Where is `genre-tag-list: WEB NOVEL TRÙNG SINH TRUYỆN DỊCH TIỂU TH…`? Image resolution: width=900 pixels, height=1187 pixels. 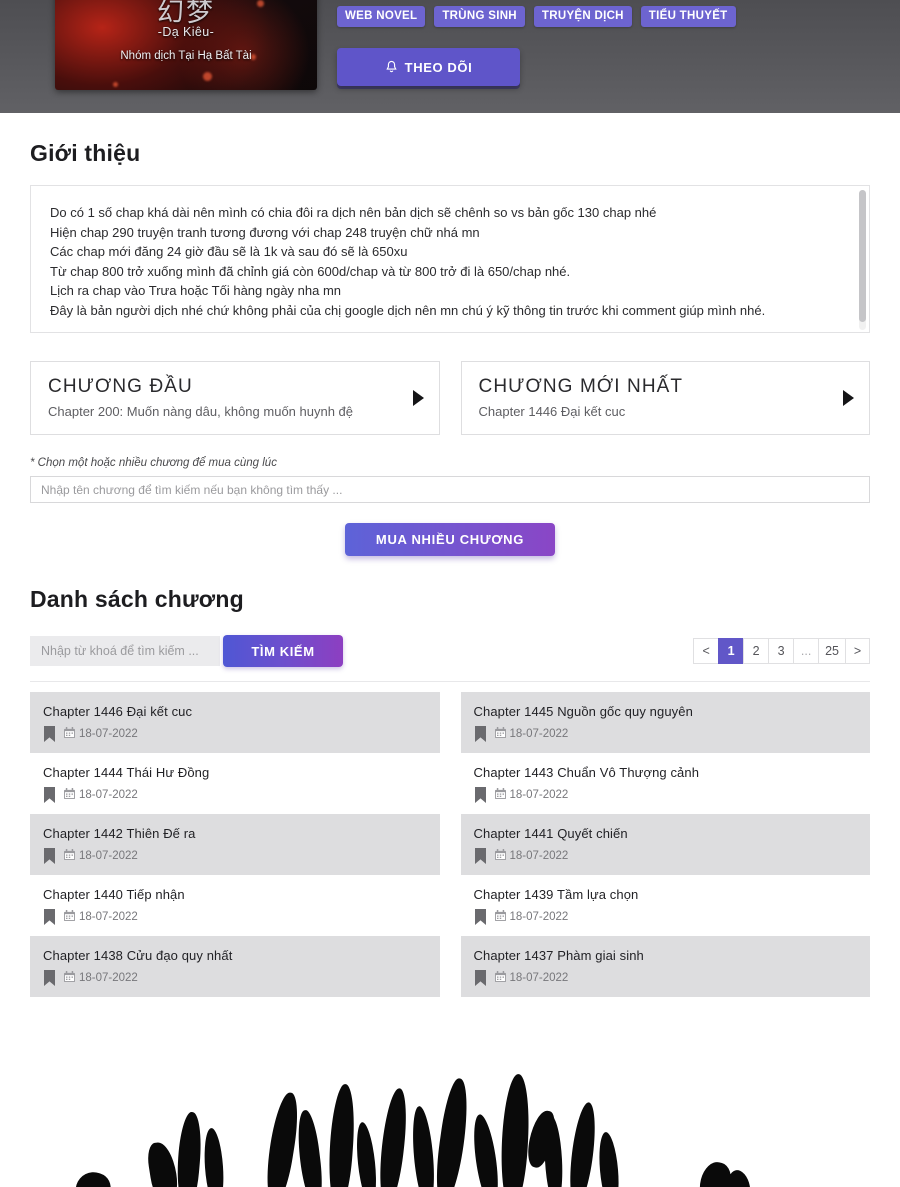
genre-tag-list: WEB NOVEL TRÙNG SINH TRUYỆN DỊCH TIỂU TH… is located at coordinates (536, 13).